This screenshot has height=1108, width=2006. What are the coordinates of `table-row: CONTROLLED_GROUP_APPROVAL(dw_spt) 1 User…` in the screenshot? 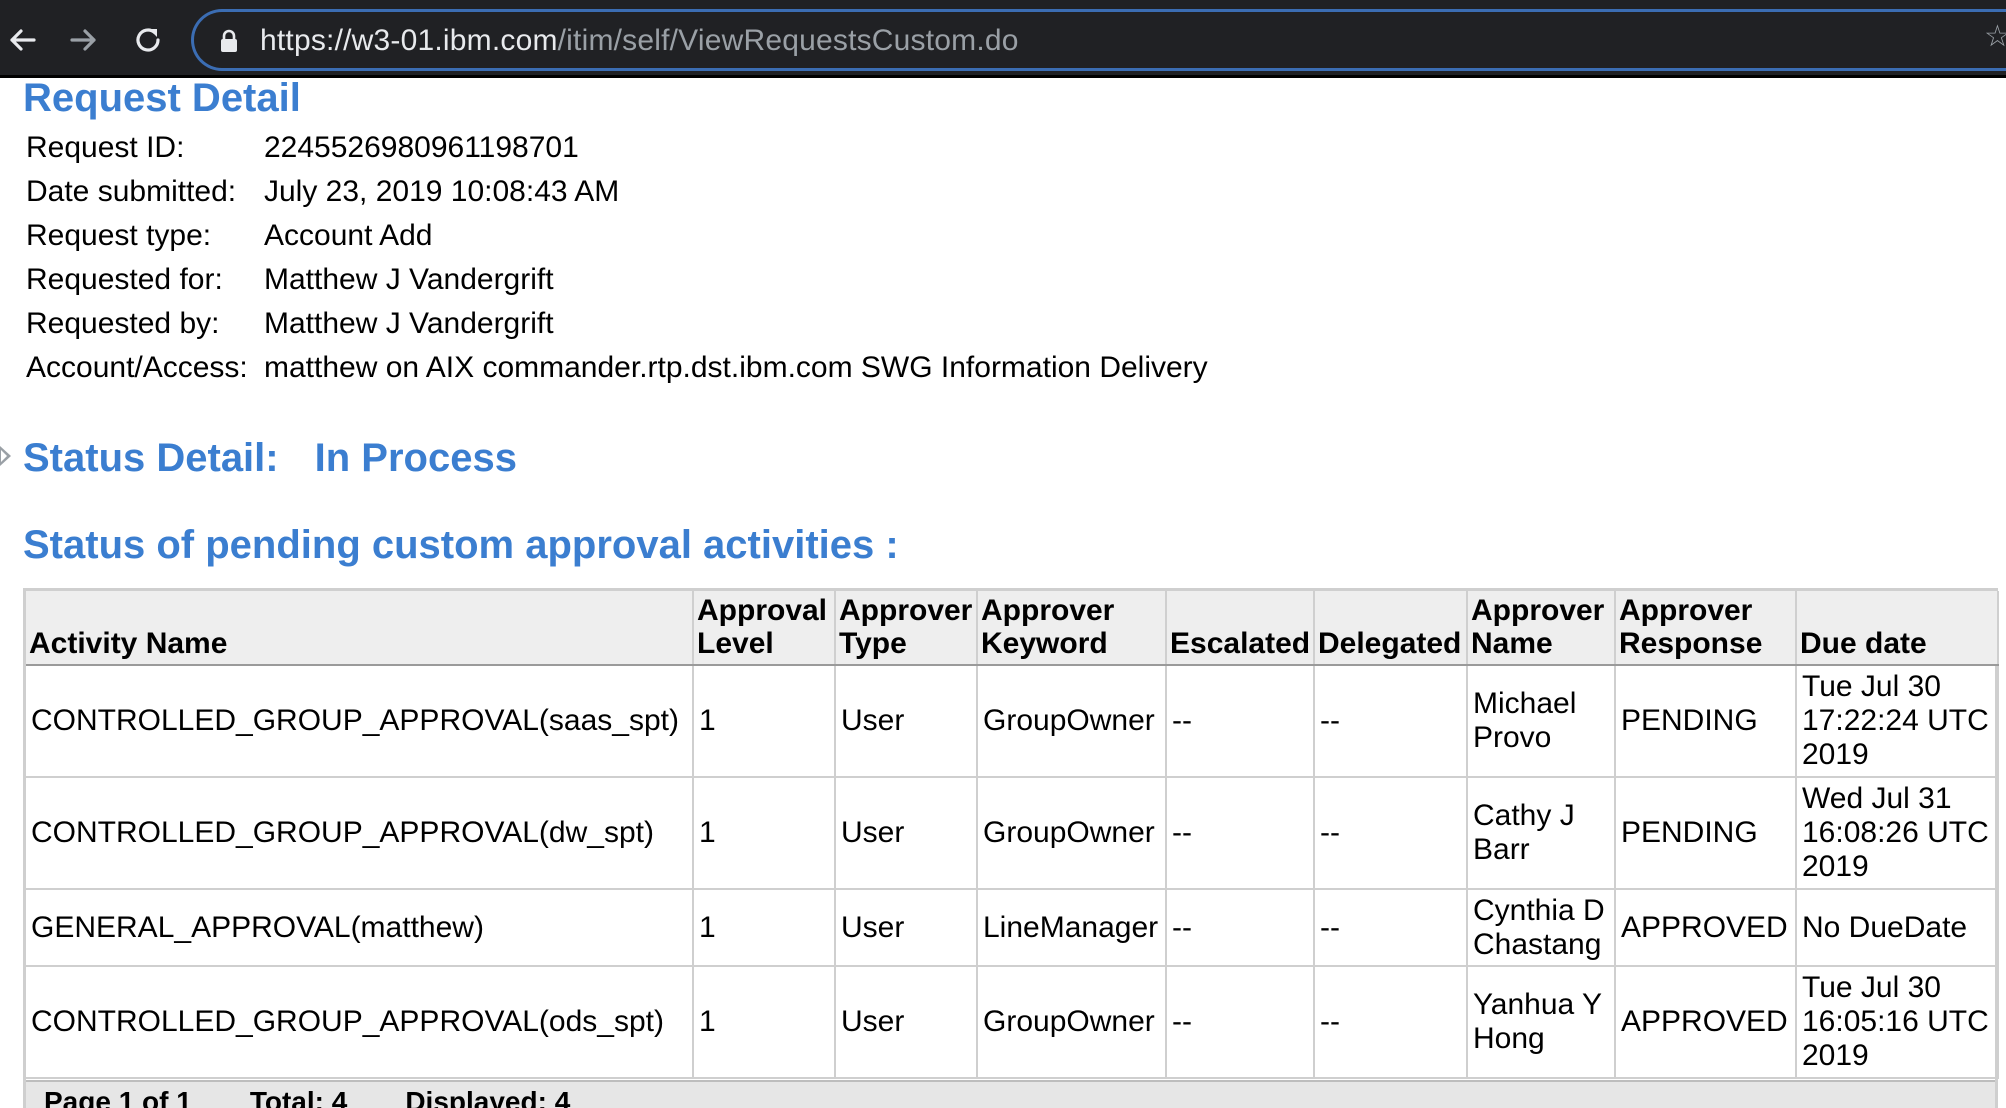 It's located at (1012, 833).